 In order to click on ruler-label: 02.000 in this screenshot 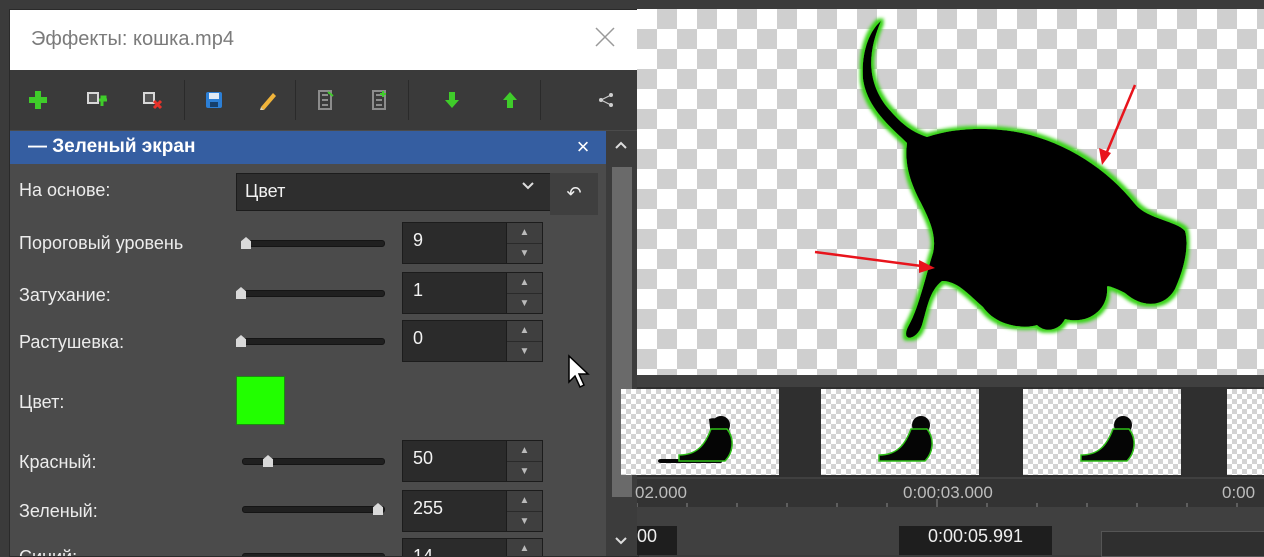, I will do `click(661, 492)`.